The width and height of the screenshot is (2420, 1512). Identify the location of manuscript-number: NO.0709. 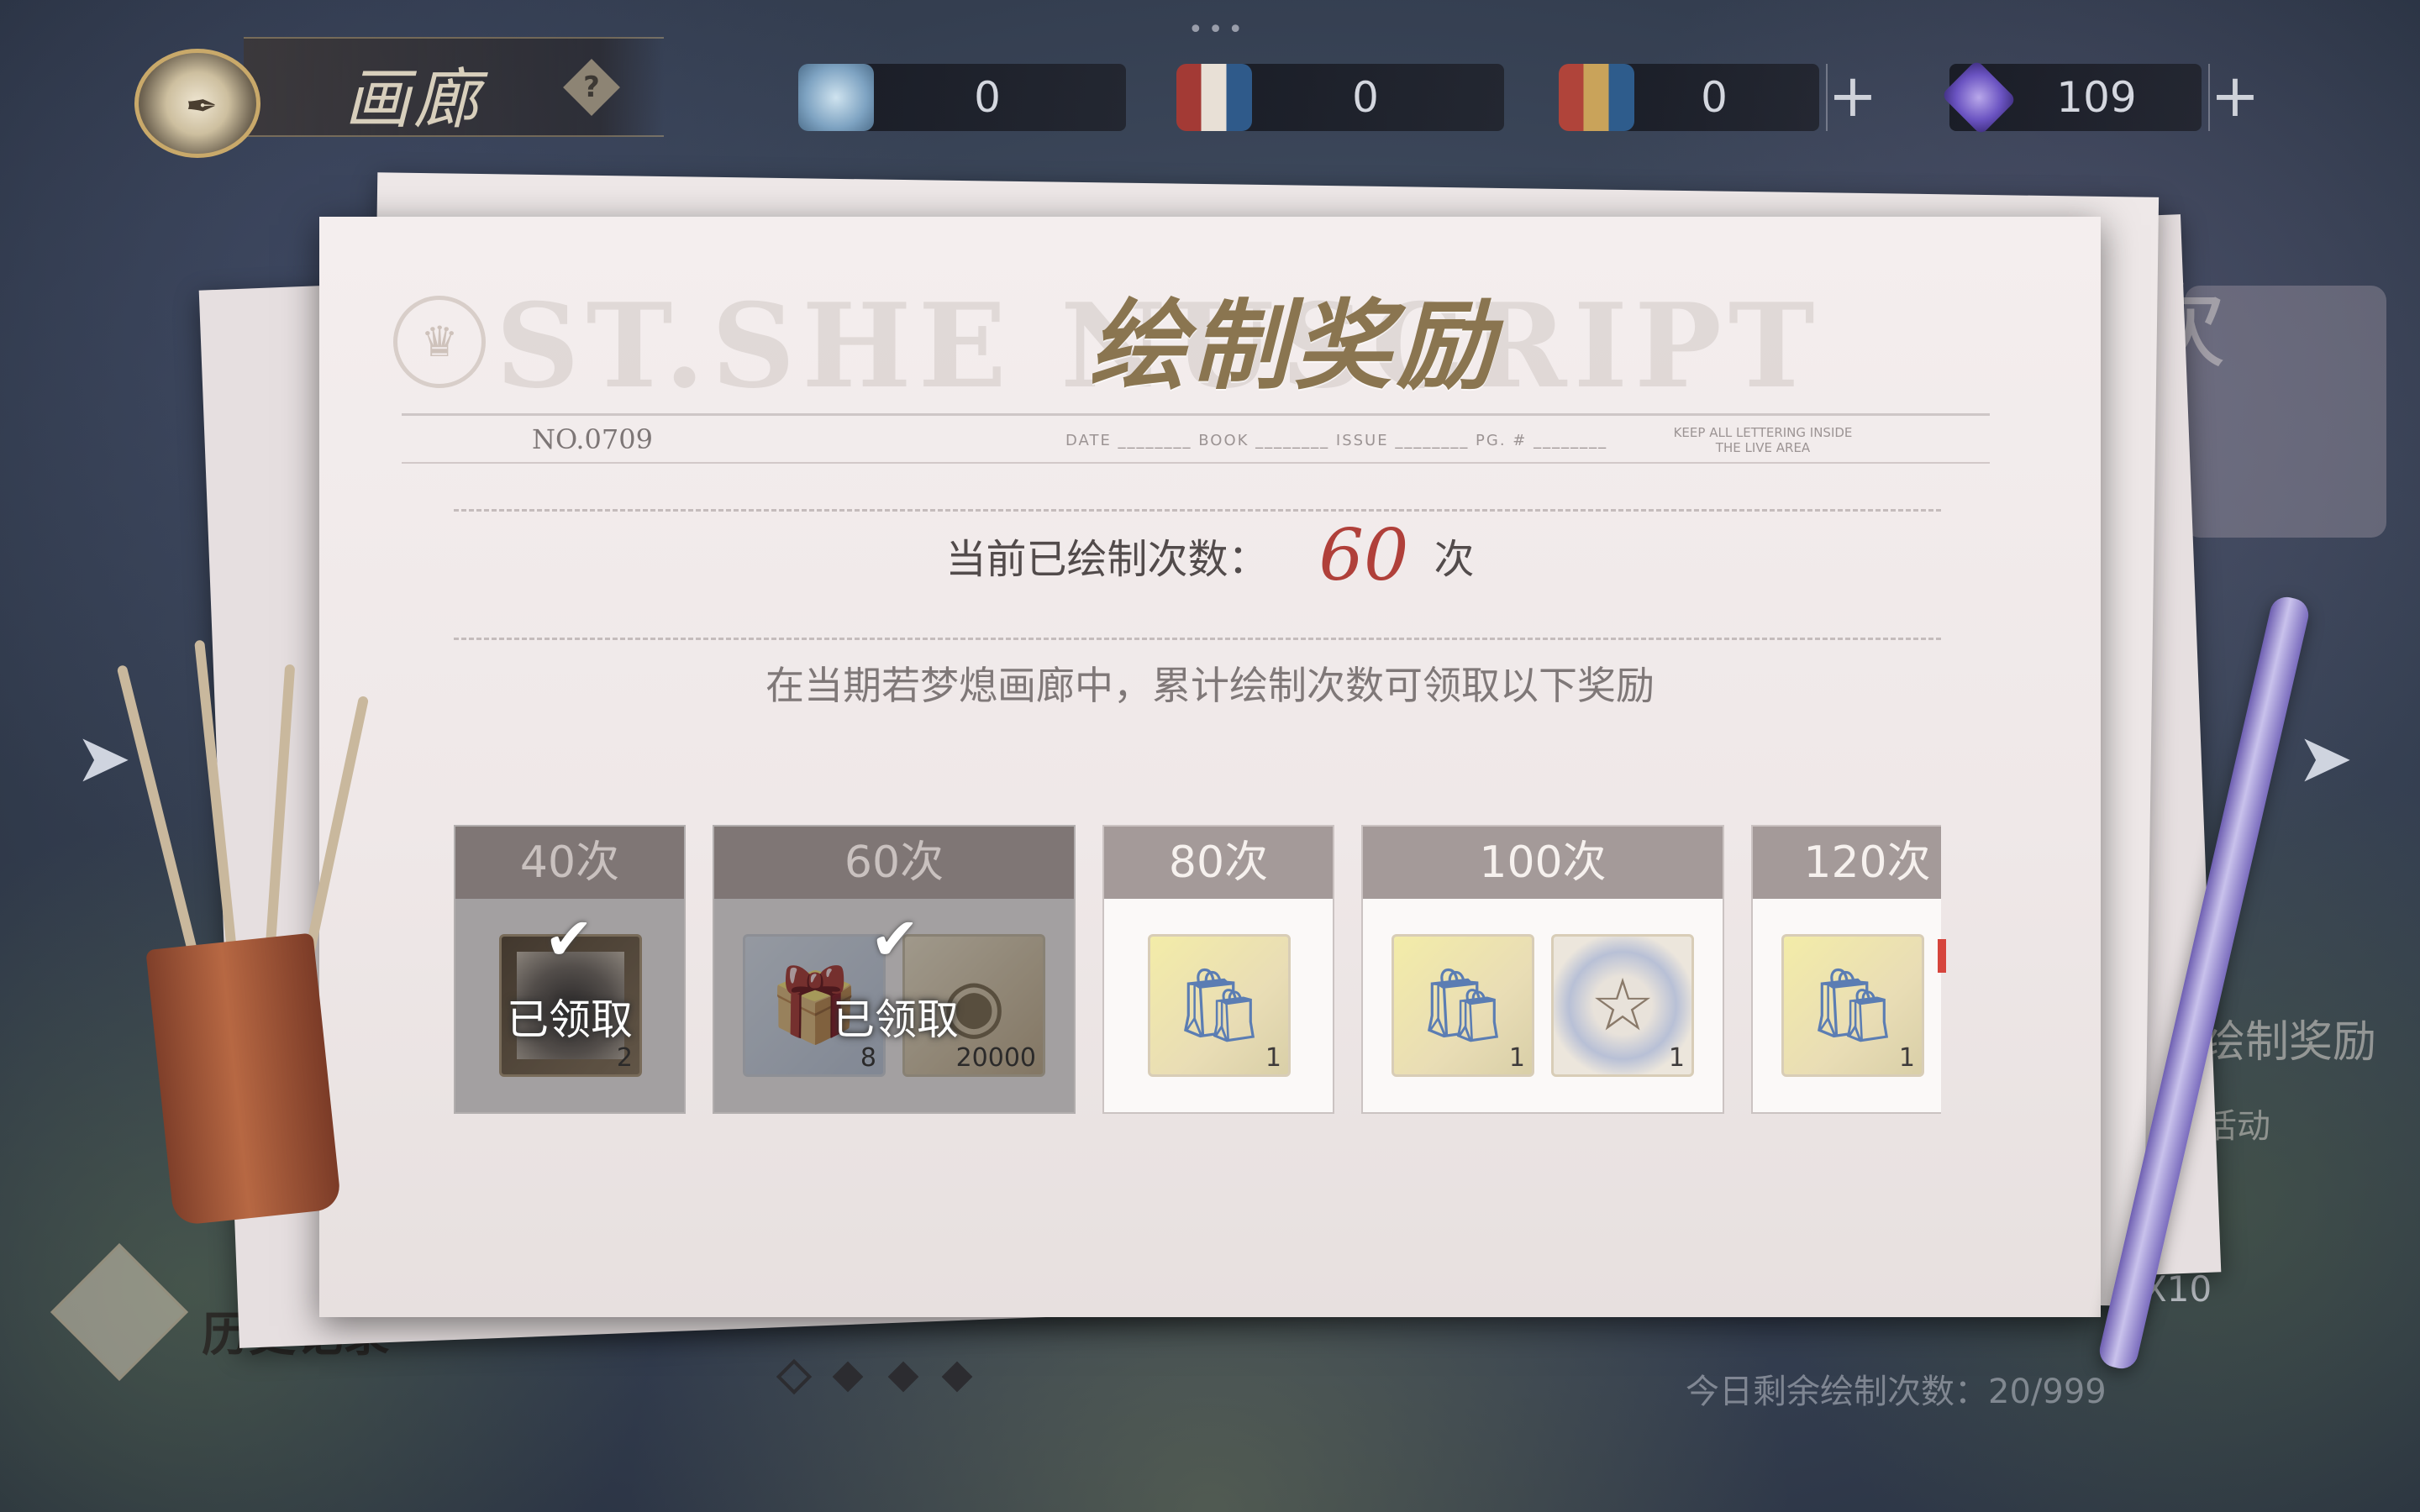
(592, 439).